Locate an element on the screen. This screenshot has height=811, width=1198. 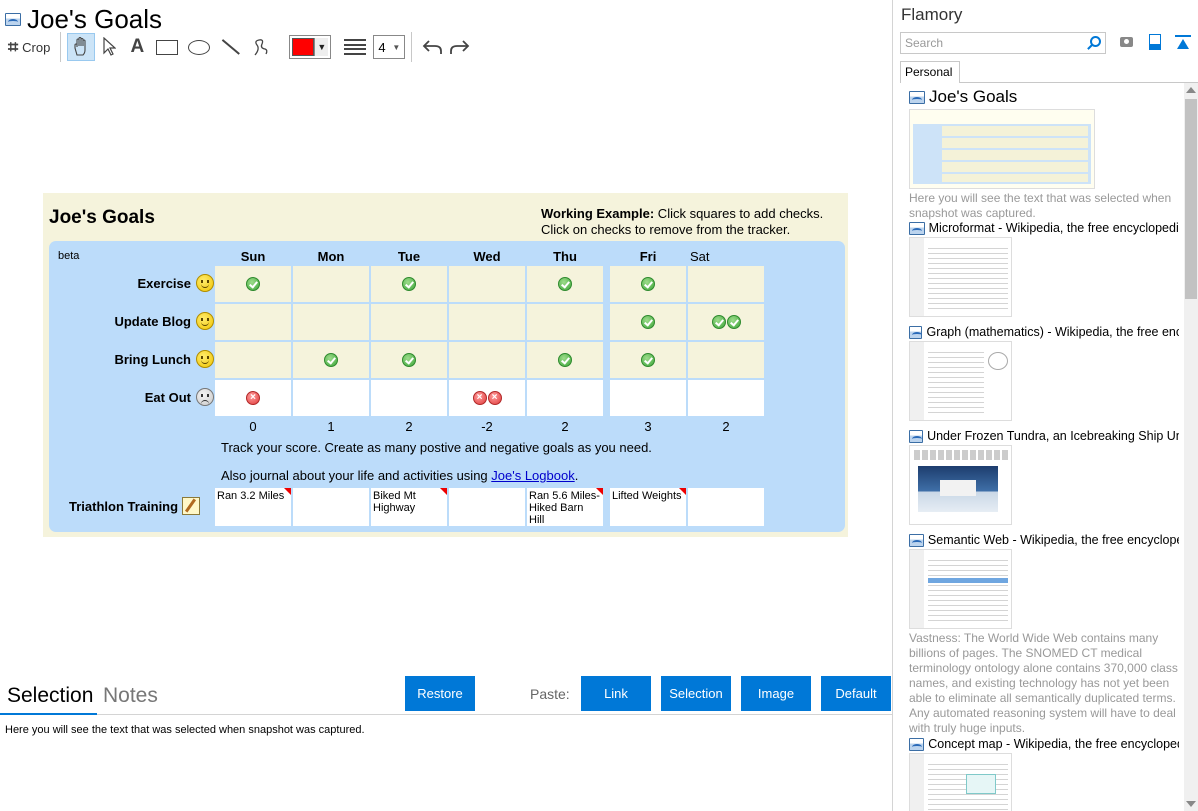
goal-cell: × is located at coordinates (253, 398).